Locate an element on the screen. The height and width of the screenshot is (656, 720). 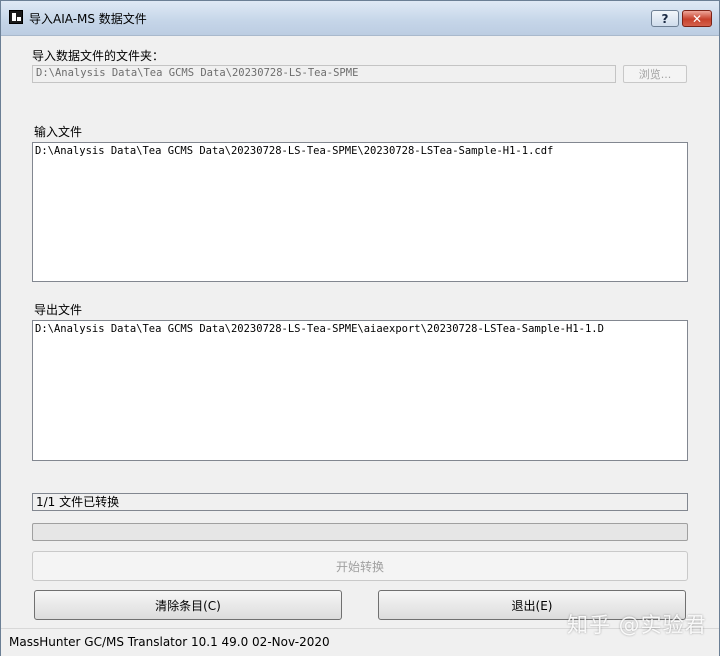
title-bar: 导入AIA-MS 数据文件 ? ✕ is located at coordinates (360, 18).